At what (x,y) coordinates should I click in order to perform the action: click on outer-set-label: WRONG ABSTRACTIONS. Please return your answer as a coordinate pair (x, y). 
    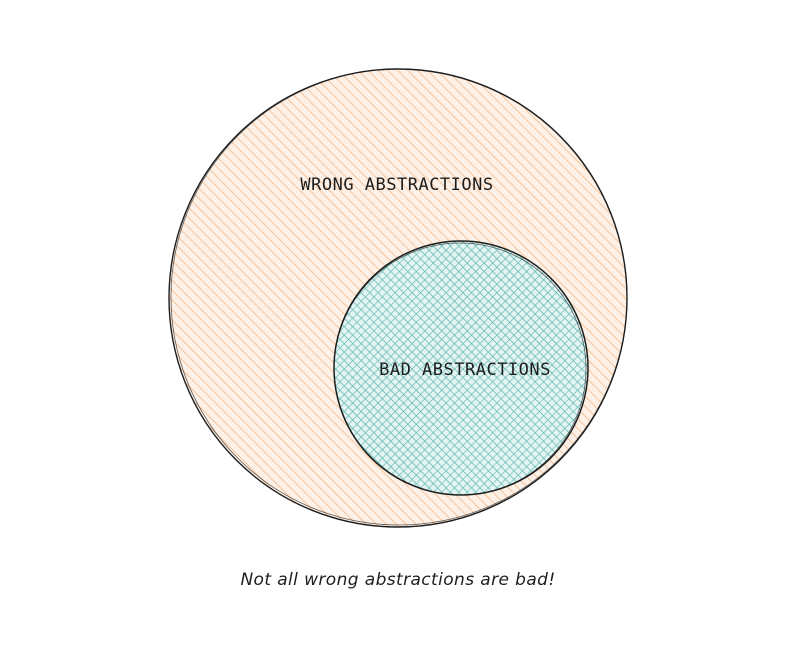
    Looking at the image, I should click on (396, 185).